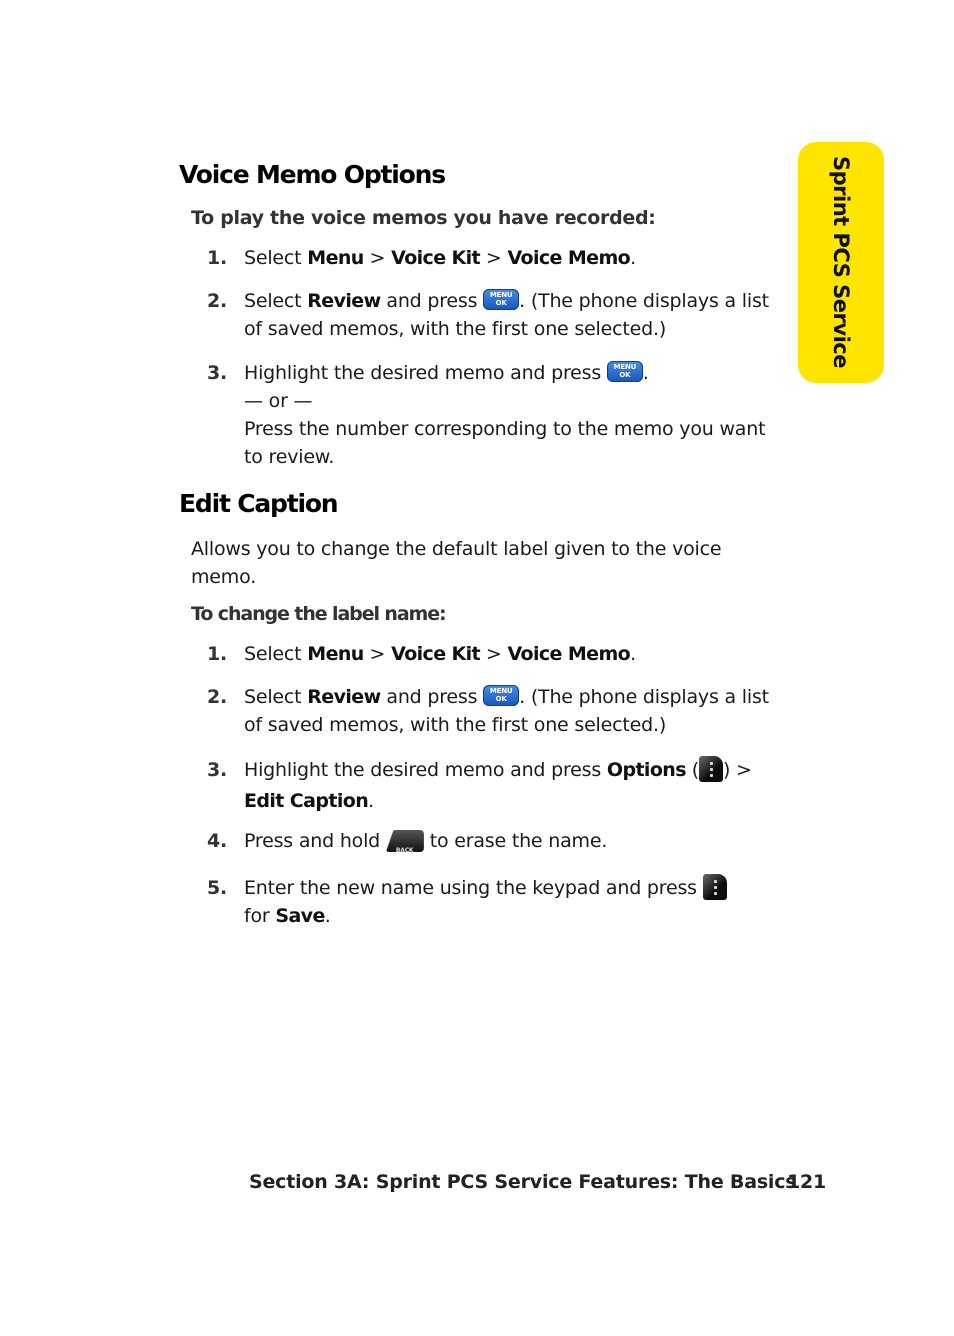 This screenshot has height=1336, width=954. What do you see at coordinates (711, 769) in the screenshot?
I see `options-softkey-icon` at bounding box center [711, 769].